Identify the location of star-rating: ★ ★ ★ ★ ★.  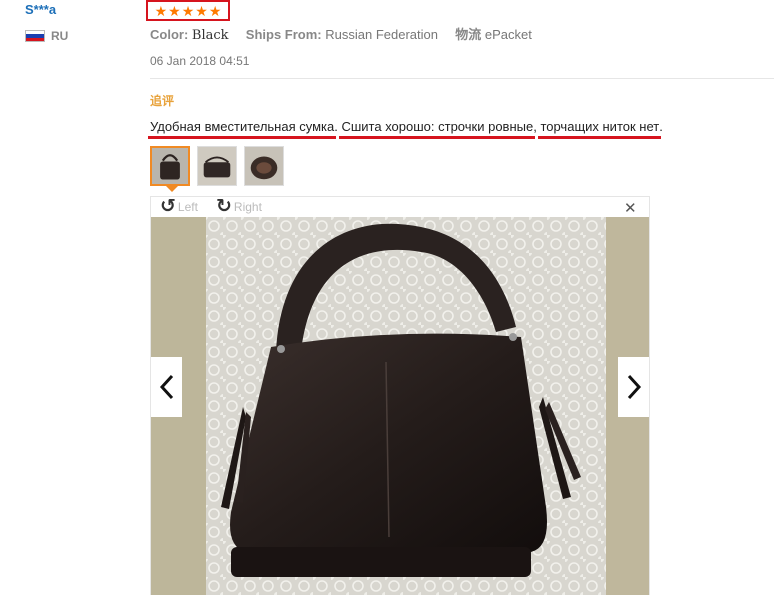
(188, 10).